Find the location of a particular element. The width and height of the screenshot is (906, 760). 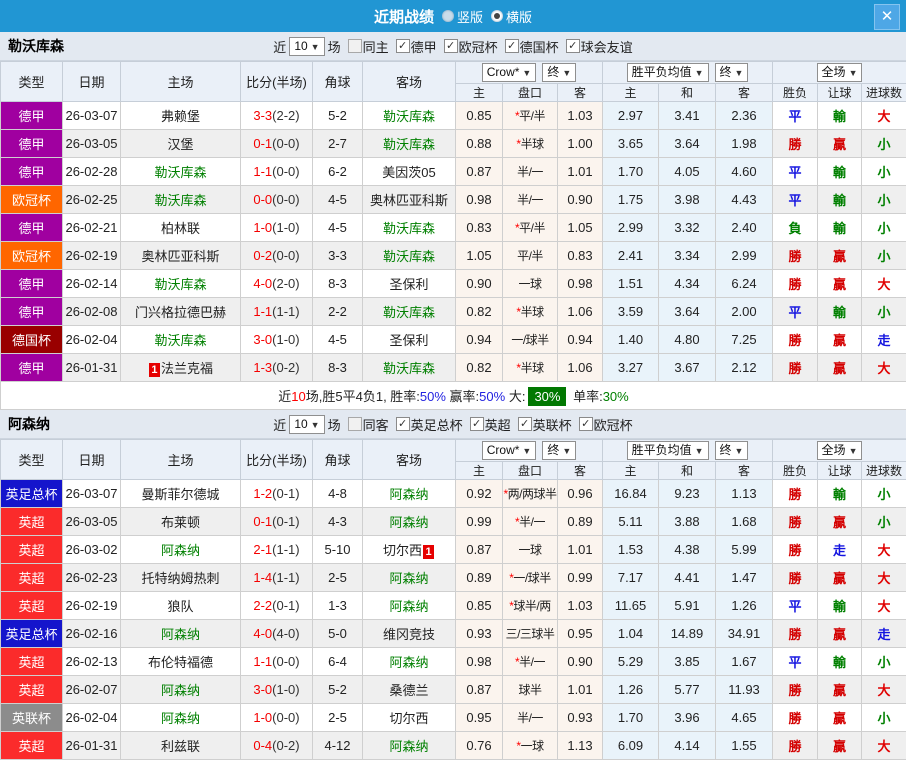

team-text: 门兴格拉德巴赫 is located at coordinates (180, 312).